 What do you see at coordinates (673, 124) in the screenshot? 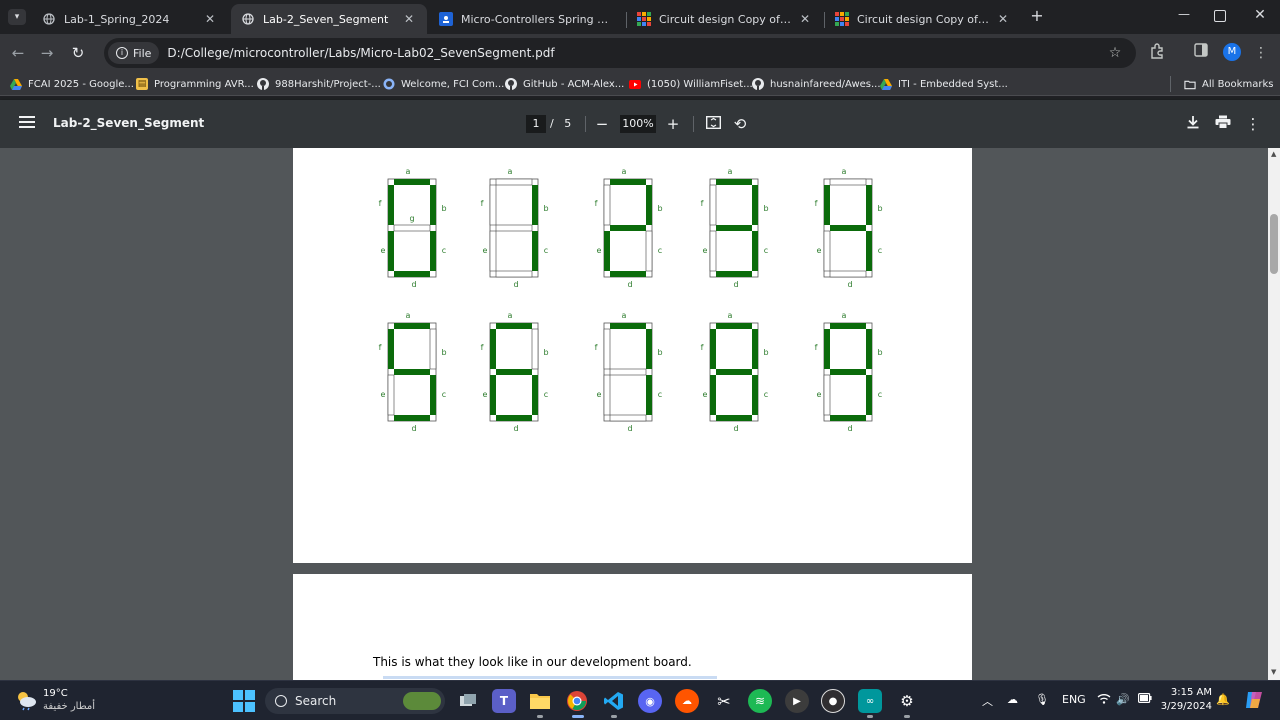
I see `zoom-in-icon: +` at bounding box center [673, 124].